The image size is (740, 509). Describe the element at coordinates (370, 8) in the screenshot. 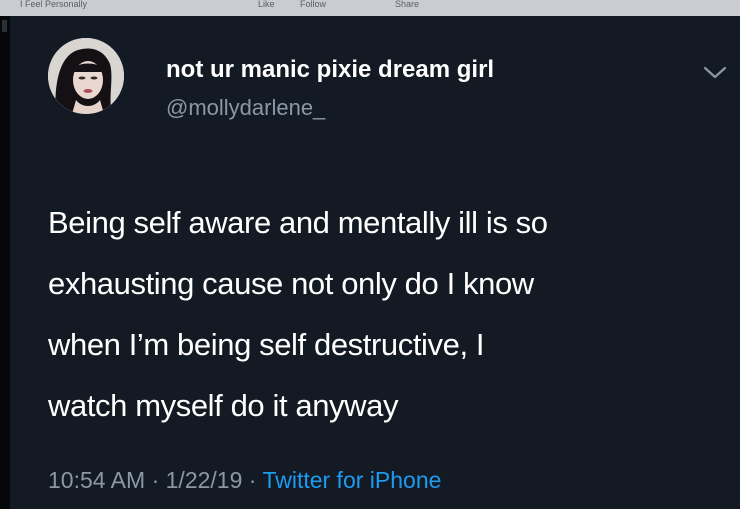

I see `browser-top-strip: I Feel Personally Like Follow Share` at that location.